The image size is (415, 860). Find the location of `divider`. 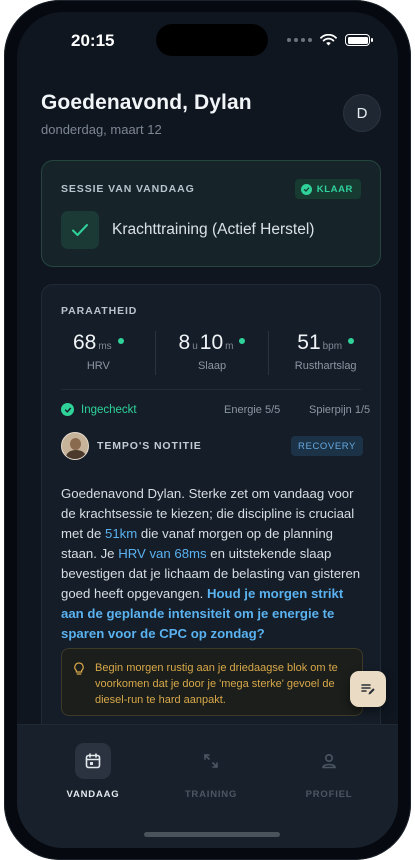

divider is located at coordinates (211, 389).